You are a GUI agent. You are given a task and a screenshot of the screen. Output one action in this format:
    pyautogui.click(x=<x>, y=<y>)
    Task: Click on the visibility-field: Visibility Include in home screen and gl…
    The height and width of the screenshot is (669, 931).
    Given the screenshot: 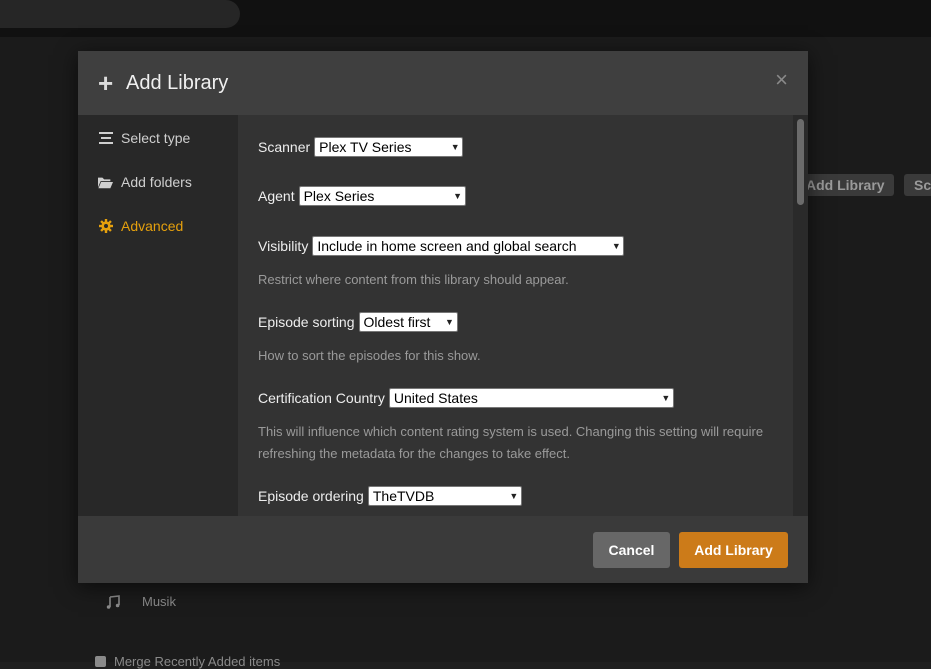 What is the action you would take?
    pyautogui.click(x=441, y=246)
    